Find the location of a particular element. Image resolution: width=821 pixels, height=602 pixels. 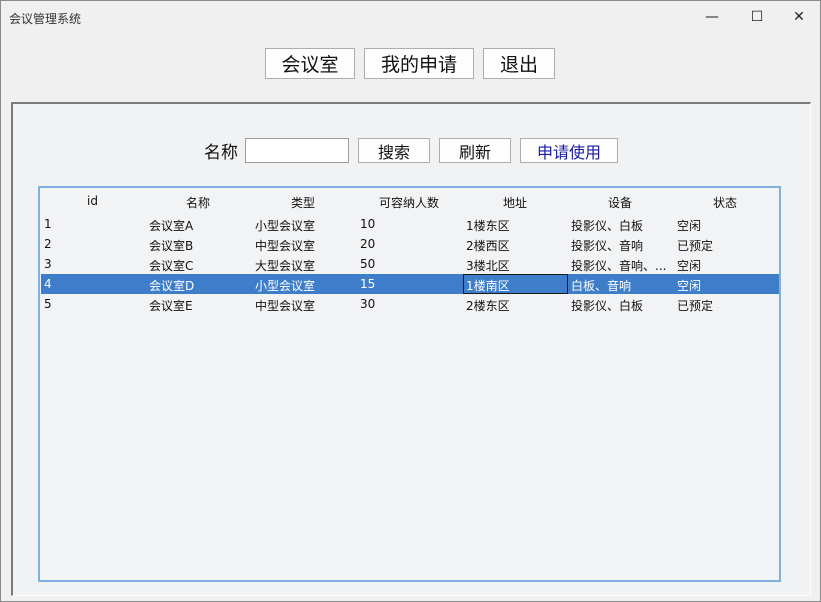

cell-capacity: 20 is located at coordinates (368, 244).